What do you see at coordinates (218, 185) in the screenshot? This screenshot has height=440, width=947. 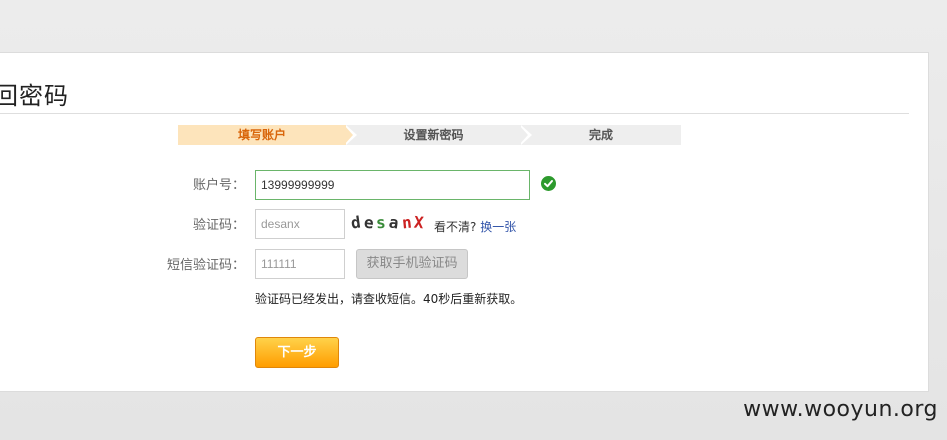 I see `account-label: 账户号：` at bounding box center [218, 185].